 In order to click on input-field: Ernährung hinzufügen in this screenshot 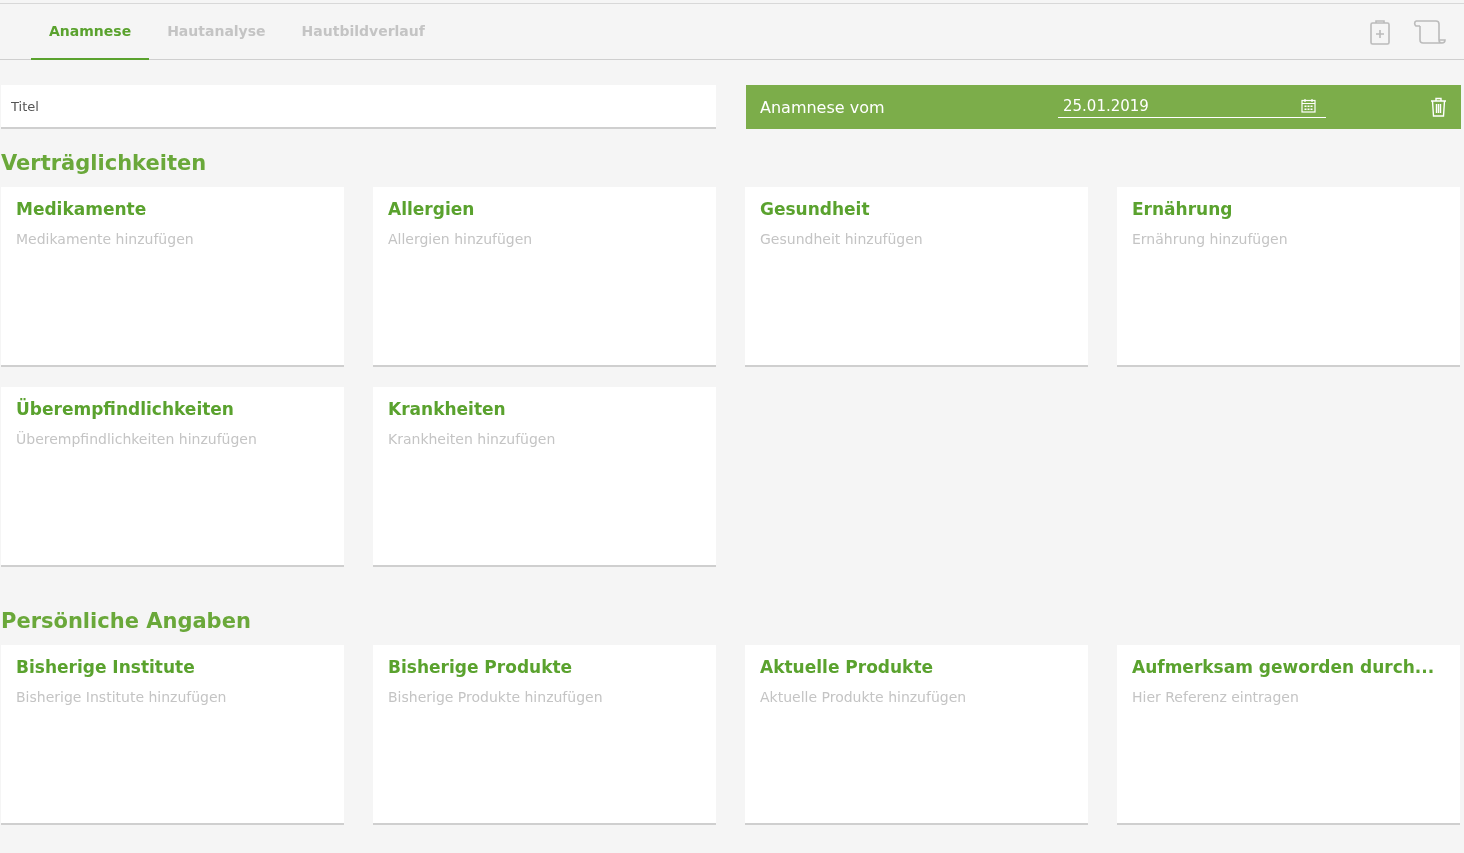, I will do `click(1288, 239)`.